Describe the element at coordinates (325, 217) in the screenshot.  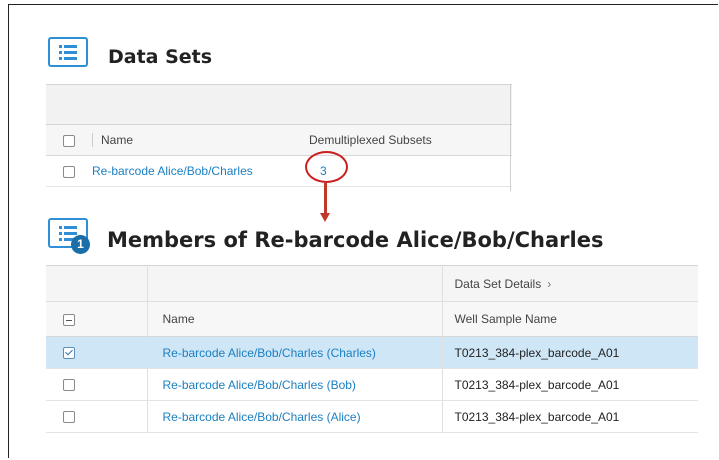
I see `annotation-arrow-head` at that location.